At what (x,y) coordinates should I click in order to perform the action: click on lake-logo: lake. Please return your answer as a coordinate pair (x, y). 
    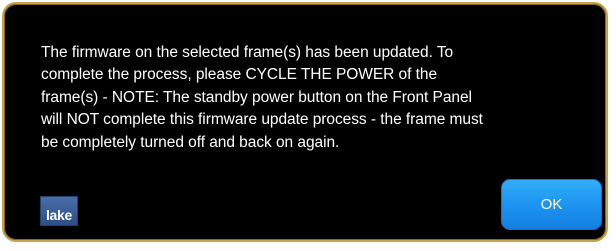
    Looking at the image, I should click on (59, 211).